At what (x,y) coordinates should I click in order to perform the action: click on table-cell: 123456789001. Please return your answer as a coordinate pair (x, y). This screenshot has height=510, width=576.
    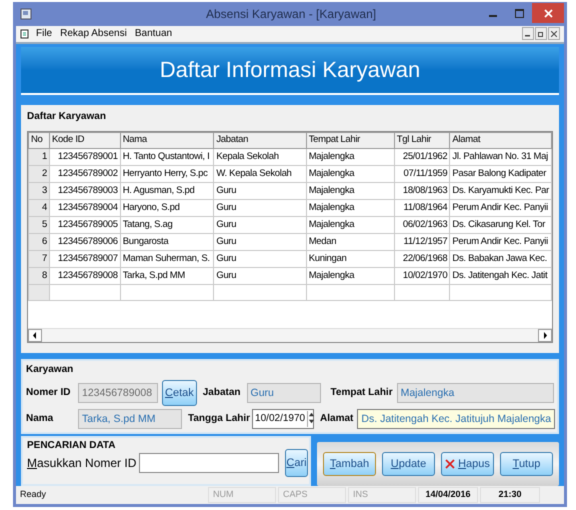
    Looking at the image, I should click on (85, 157).